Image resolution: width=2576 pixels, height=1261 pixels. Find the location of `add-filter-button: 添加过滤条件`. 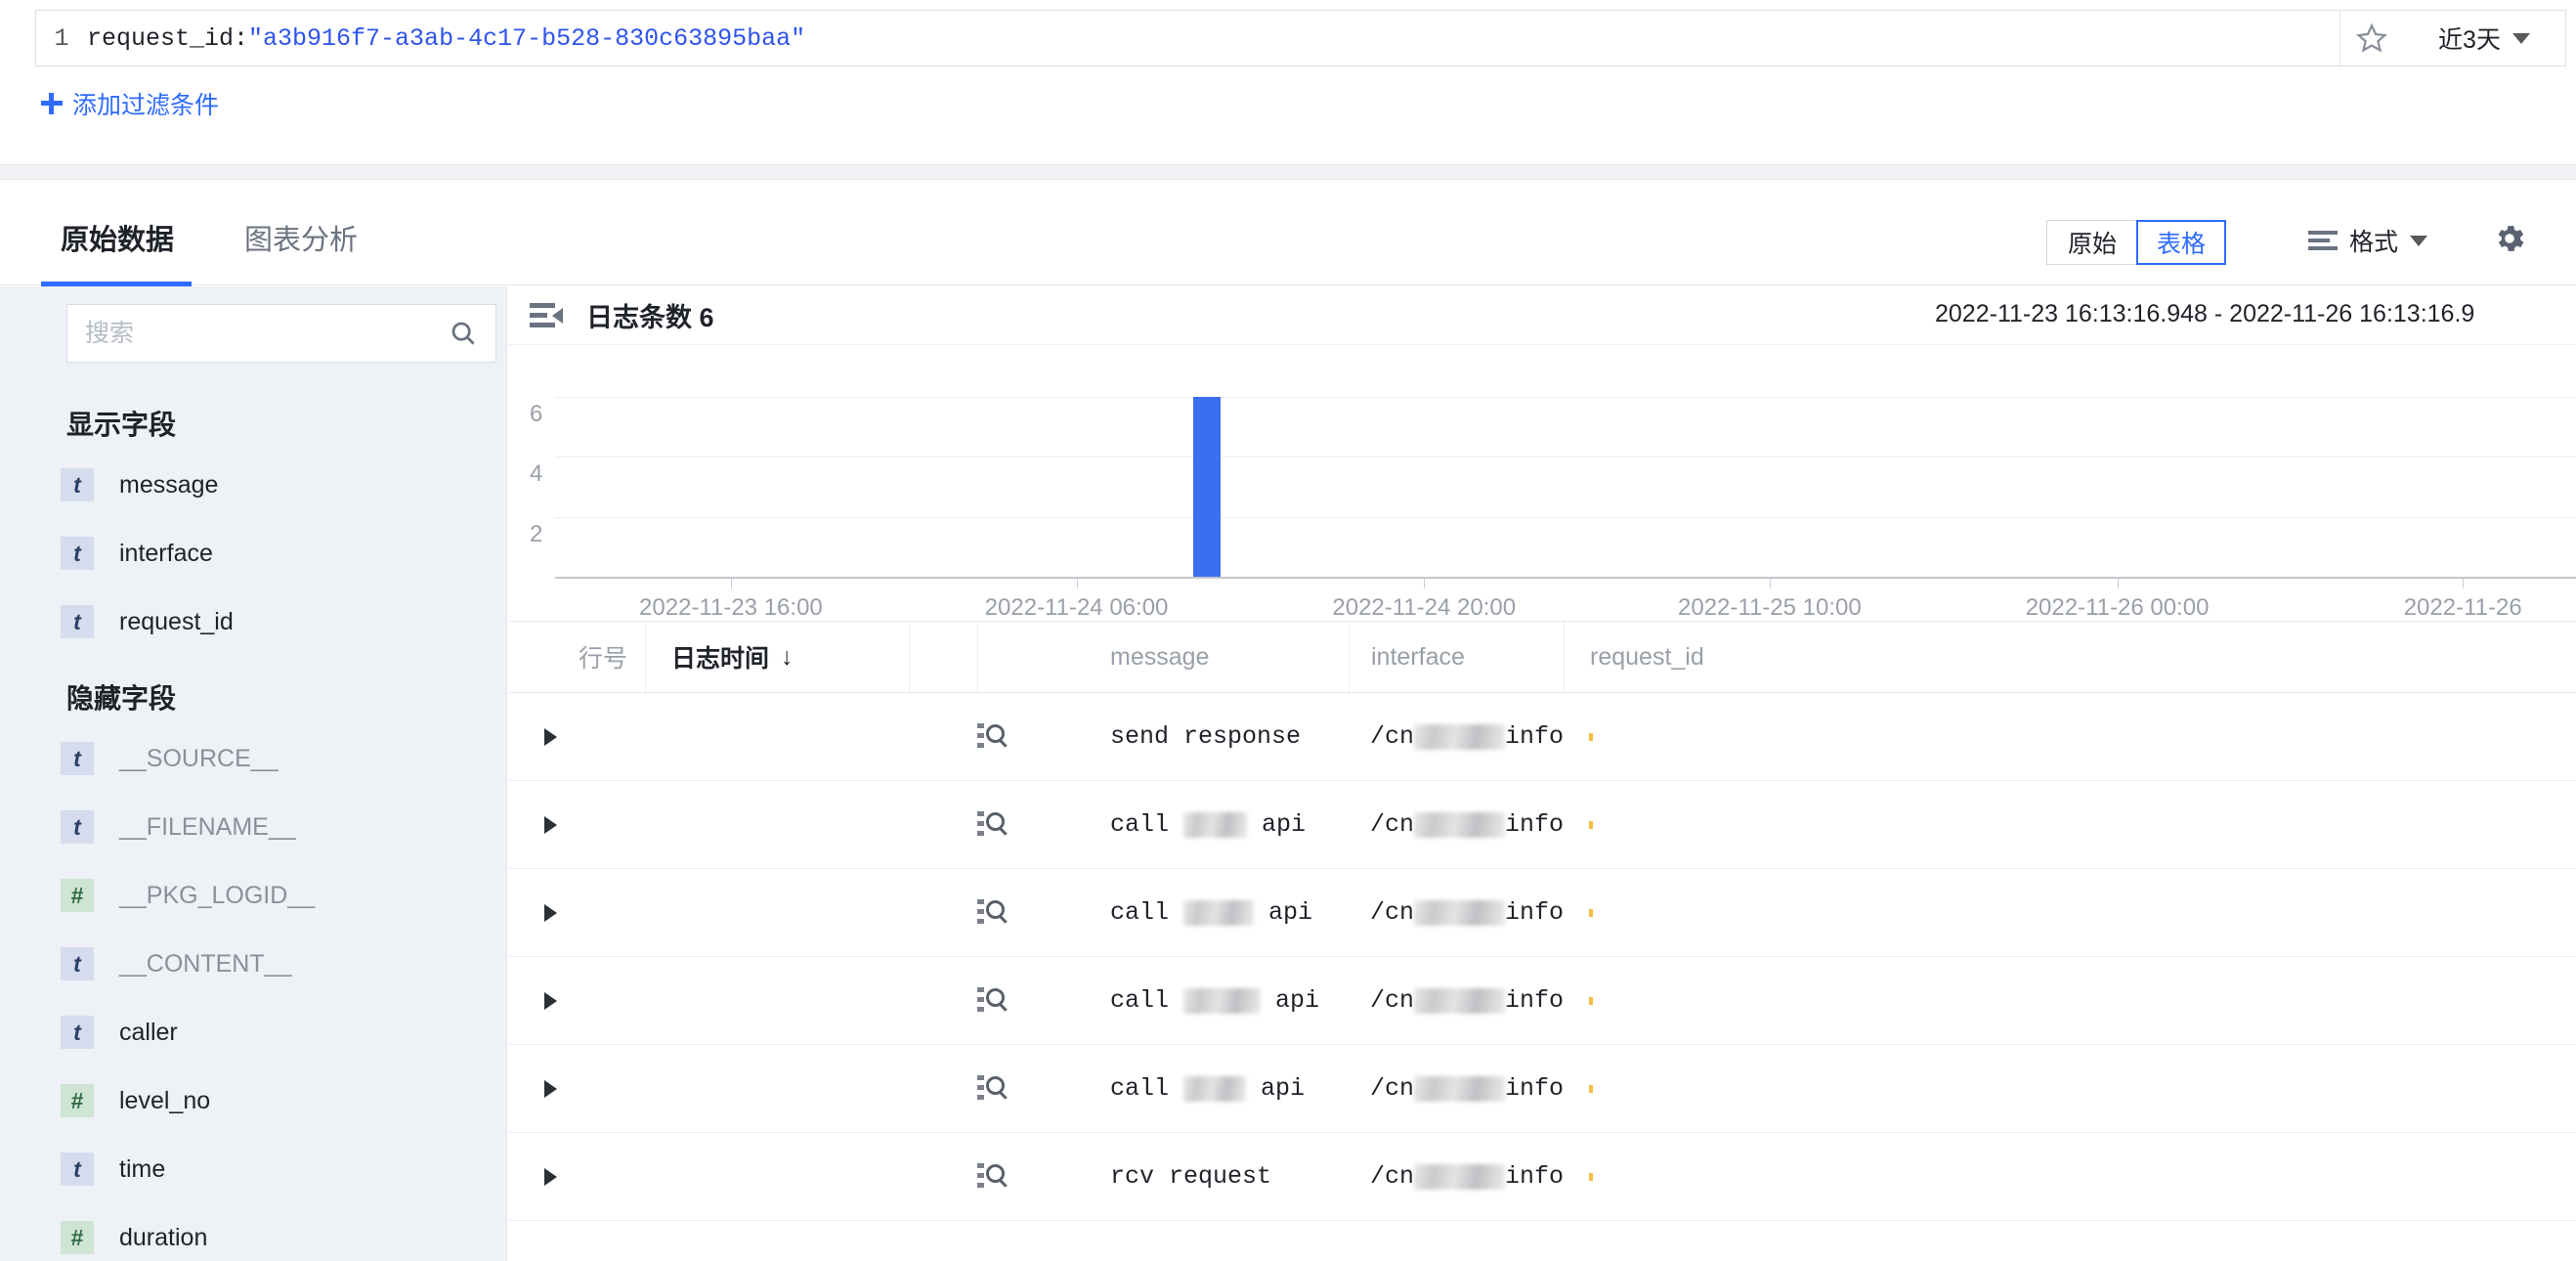

add-filter-button: 添加过滤条件 is located at coordinates (130, 103).